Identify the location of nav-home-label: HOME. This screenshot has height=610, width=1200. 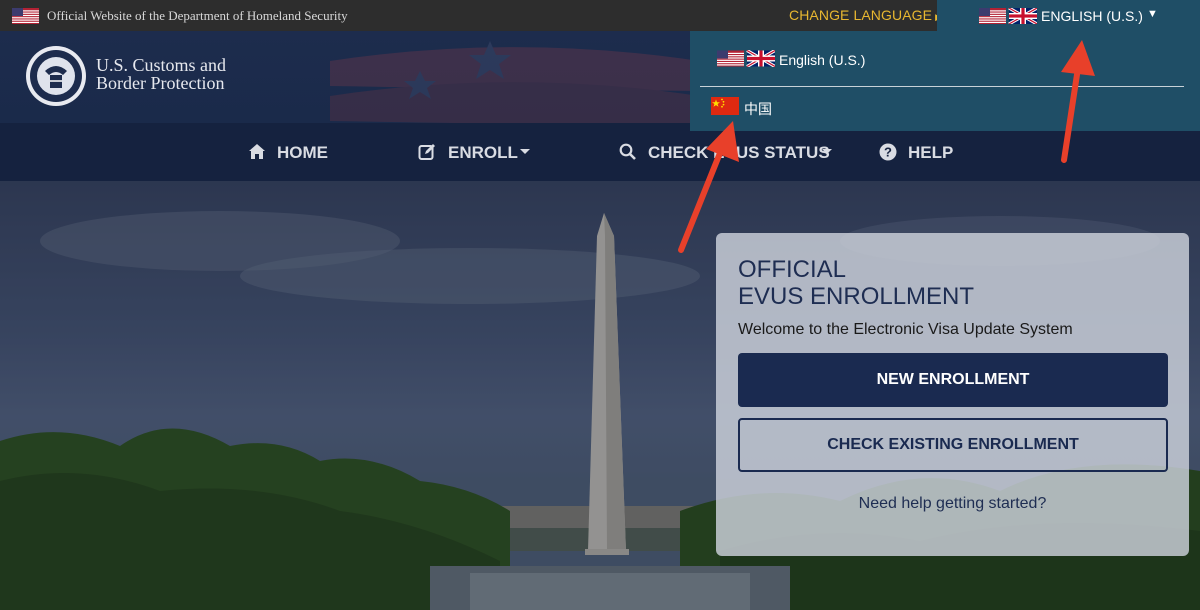
(302, 152).